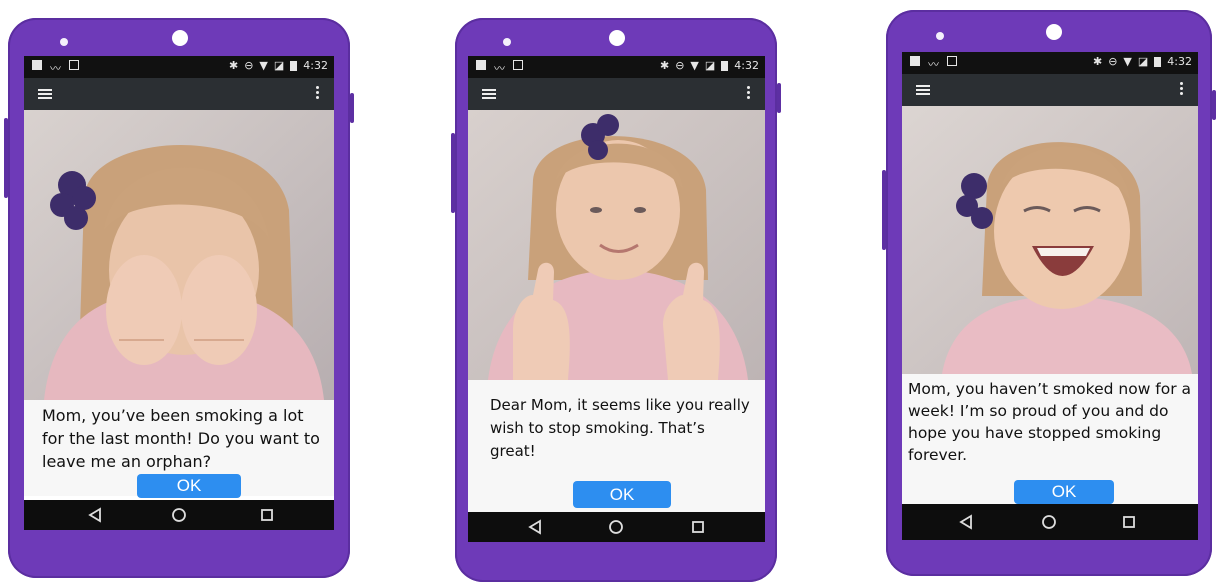 Image resolution: width=1216 pixels, height=587 pixels. What do you see at coordinates (1050, 240) in the screenshot?
I see `photo-girl-laughing` at bounding box center [1050, 240].